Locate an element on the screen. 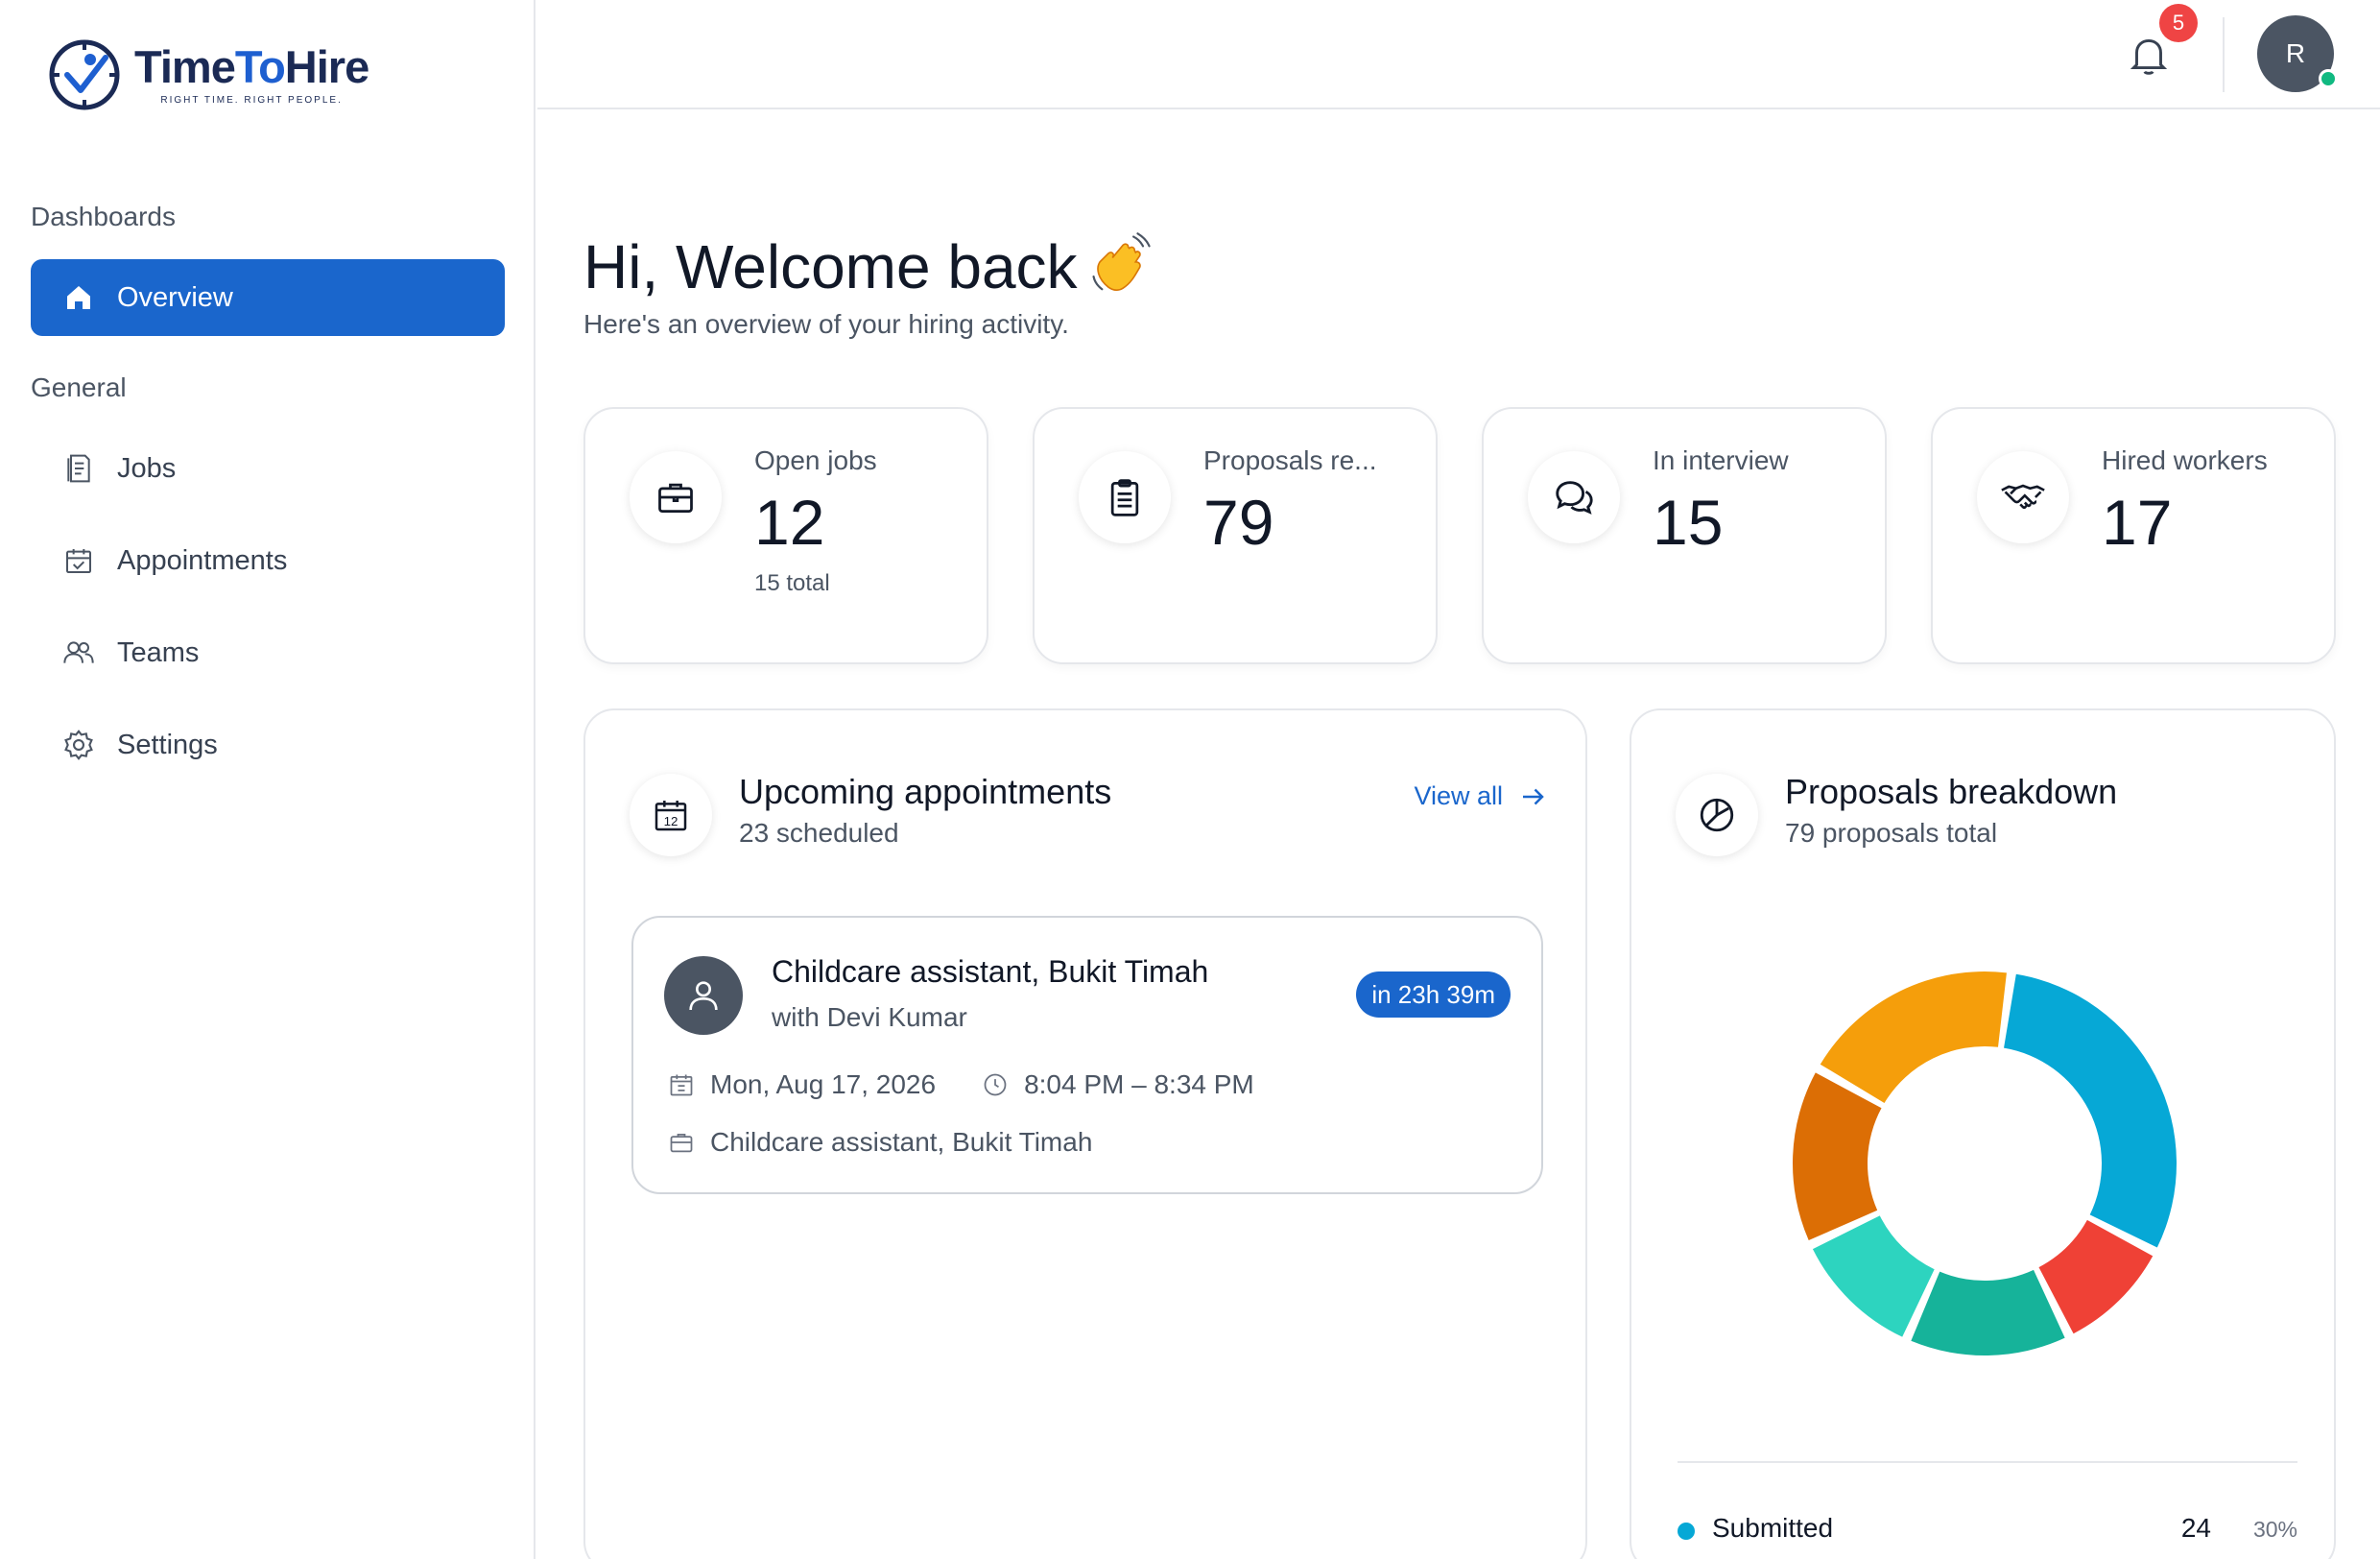 The width and height of the screenshot is (2380, 1559). calendar-icon: 12 is located at coordinates (671, 815).